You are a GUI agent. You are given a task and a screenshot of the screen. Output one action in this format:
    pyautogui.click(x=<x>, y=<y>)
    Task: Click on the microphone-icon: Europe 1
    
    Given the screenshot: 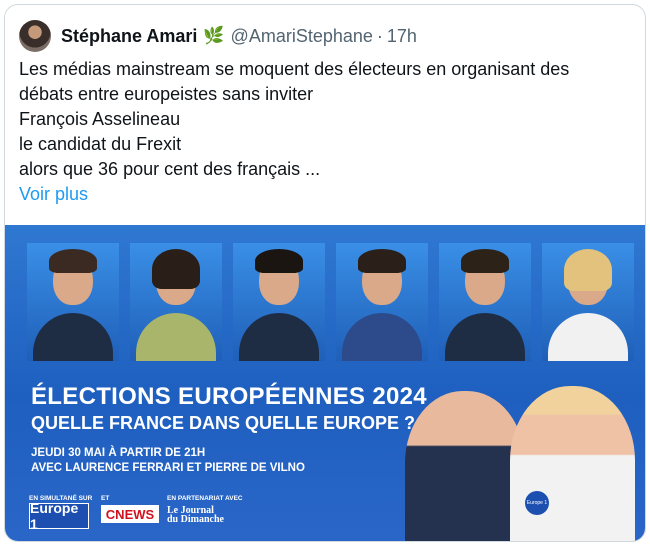 What is the action you would take?
    pyautogui.click(x=537, y=503)
    